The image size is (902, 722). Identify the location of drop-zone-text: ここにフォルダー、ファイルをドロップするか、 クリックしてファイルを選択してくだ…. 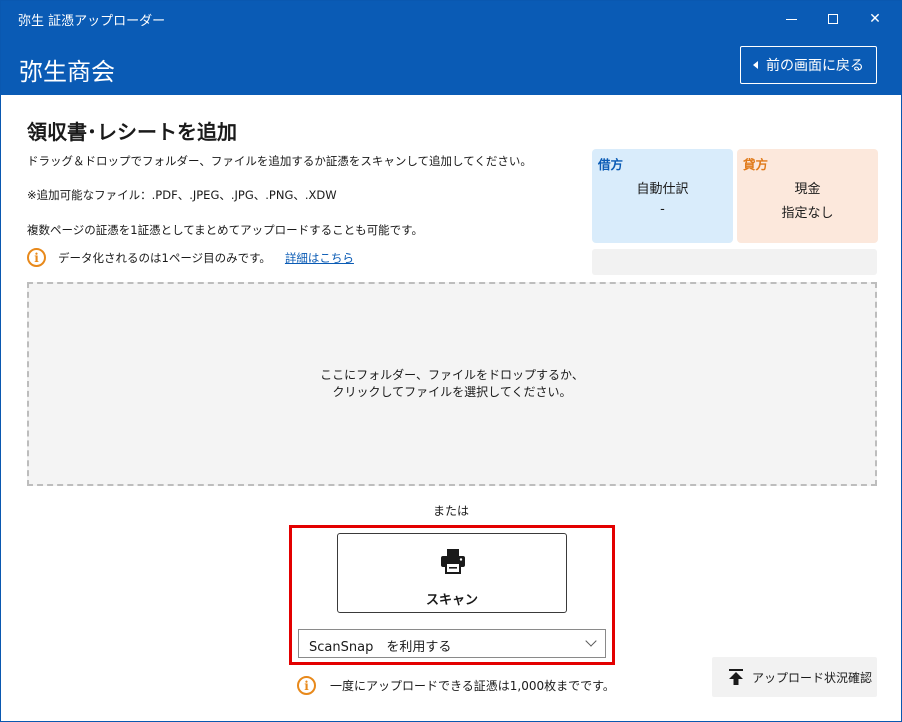
(452, 384).